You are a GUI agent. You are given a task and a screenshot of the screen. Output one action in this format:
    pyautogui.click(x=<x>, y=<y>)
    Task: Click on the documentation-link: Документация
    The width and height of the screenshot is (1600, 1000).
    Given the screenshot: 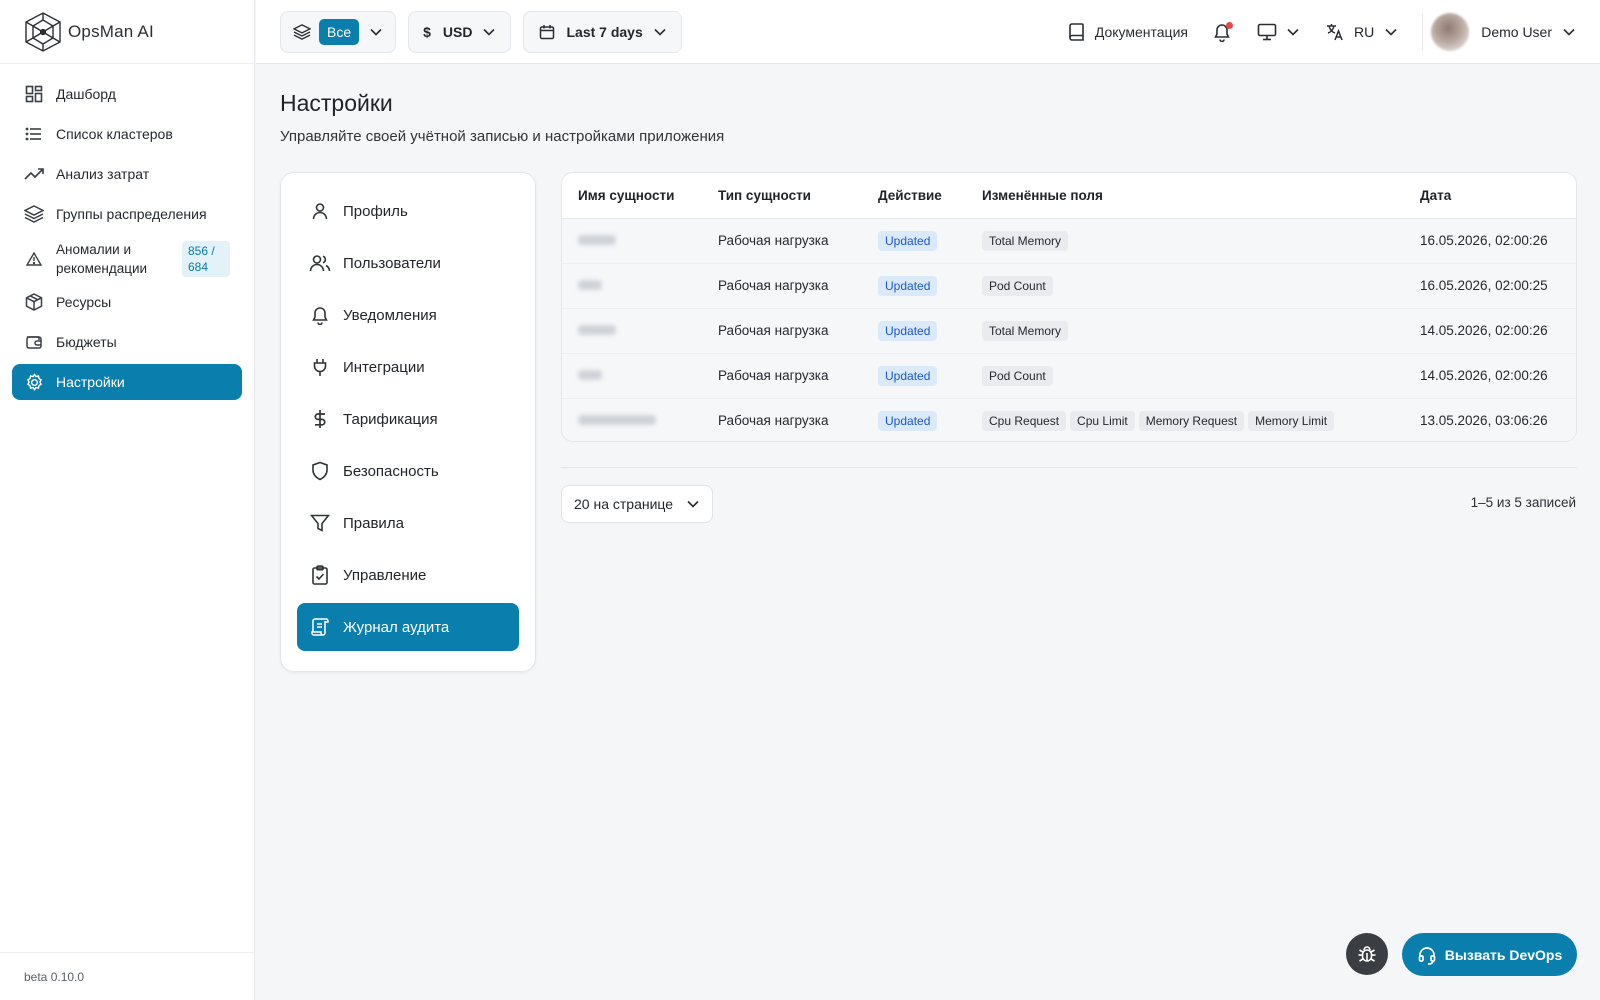 What is the action you would take?
    pyautogui.click(x=1127, y=32)
    